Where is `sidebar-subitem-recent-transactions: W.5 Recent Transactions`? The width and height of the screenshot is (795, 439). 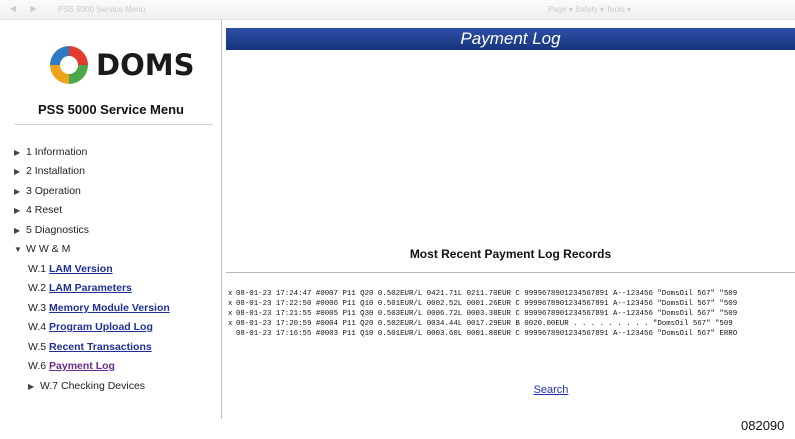
sidebar-subitem-recent-transactions: W.5 Recent Transactions is located at coordinates (90, 347).